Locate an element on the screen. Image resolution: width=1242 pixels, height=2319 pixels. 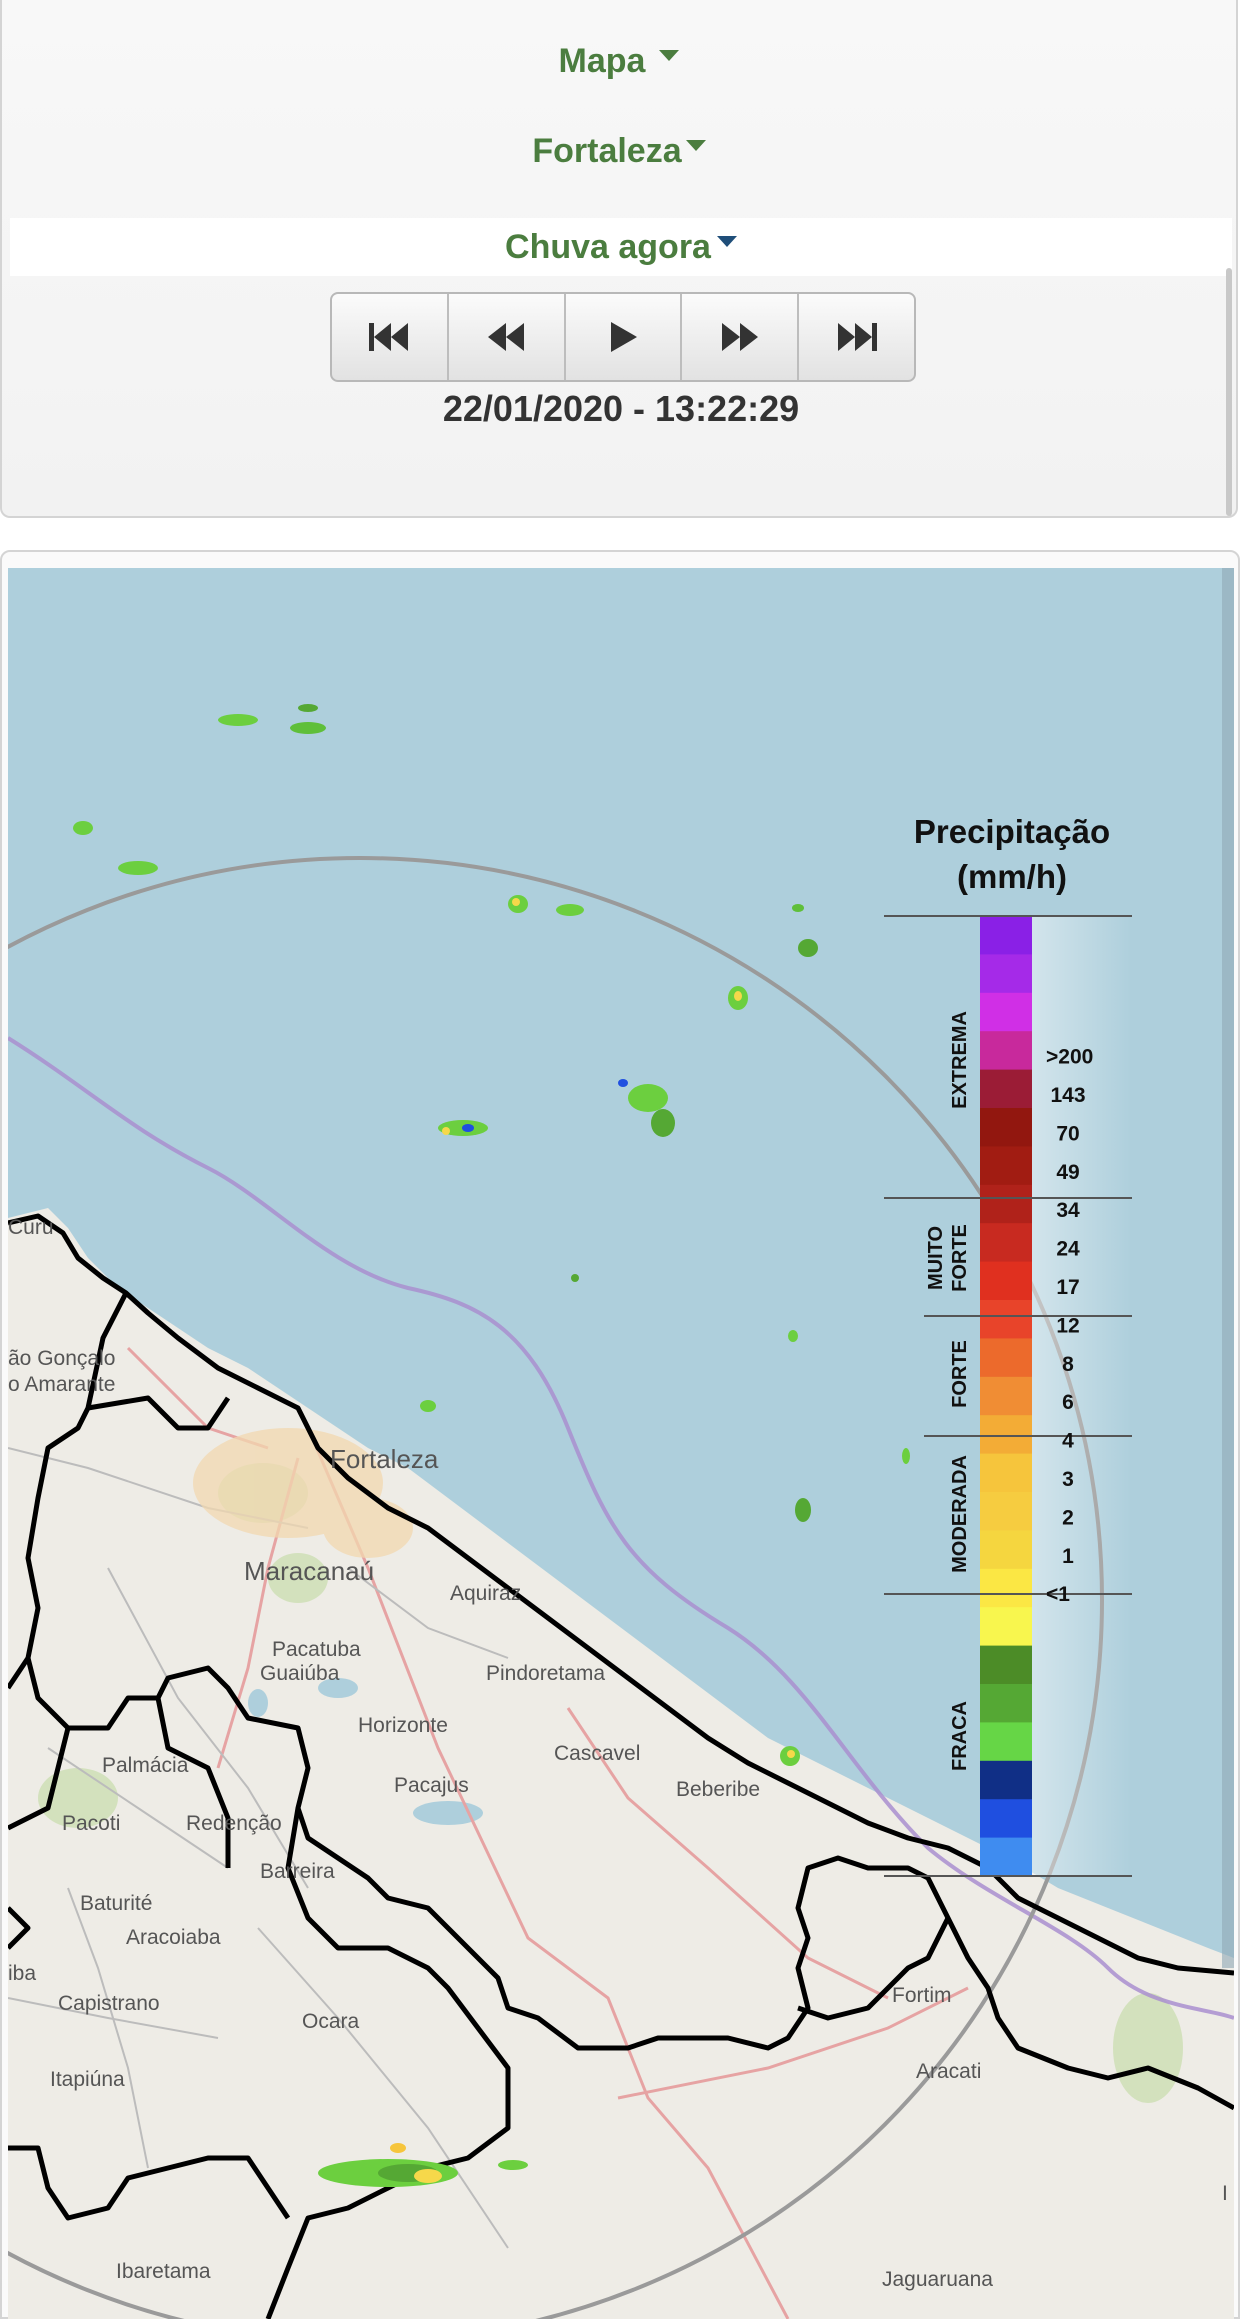
map-dropdown-label: Mapa is located at coordinates (602, 61).